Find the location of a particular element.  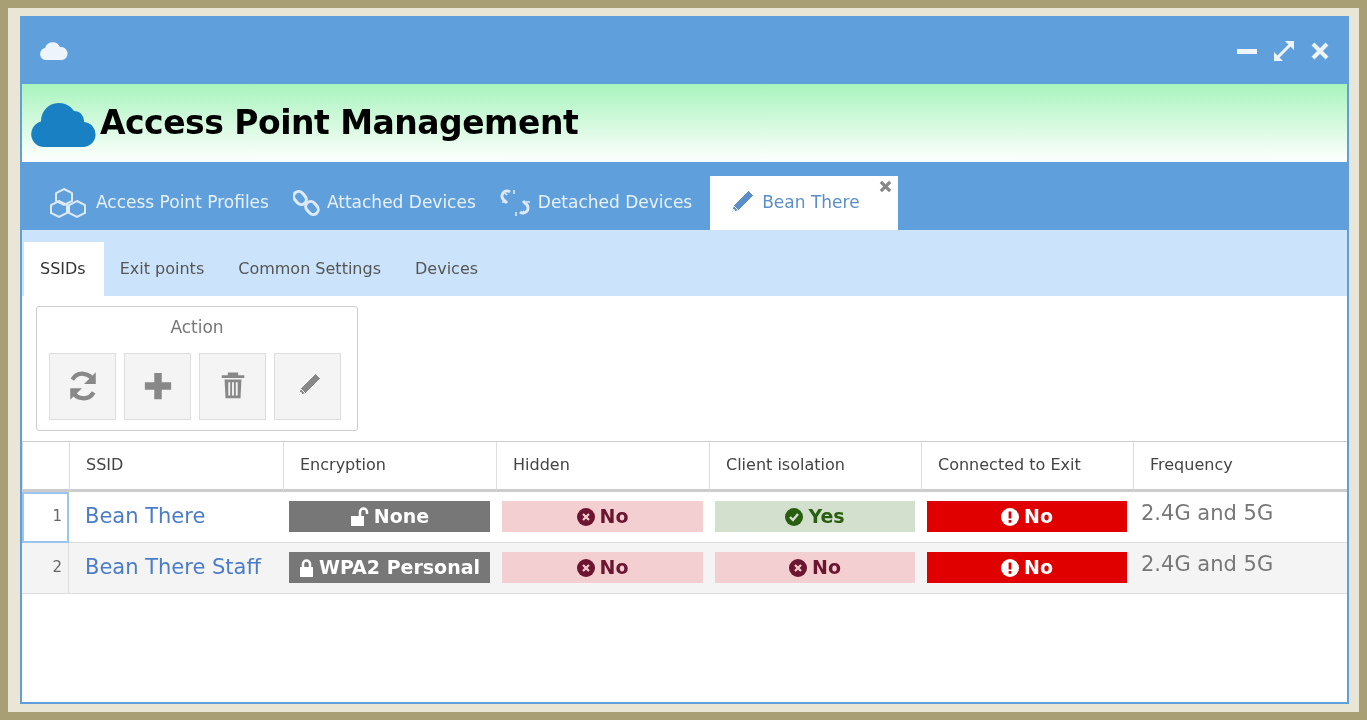

column-header: Hidden is located at coordinates (602, 466).